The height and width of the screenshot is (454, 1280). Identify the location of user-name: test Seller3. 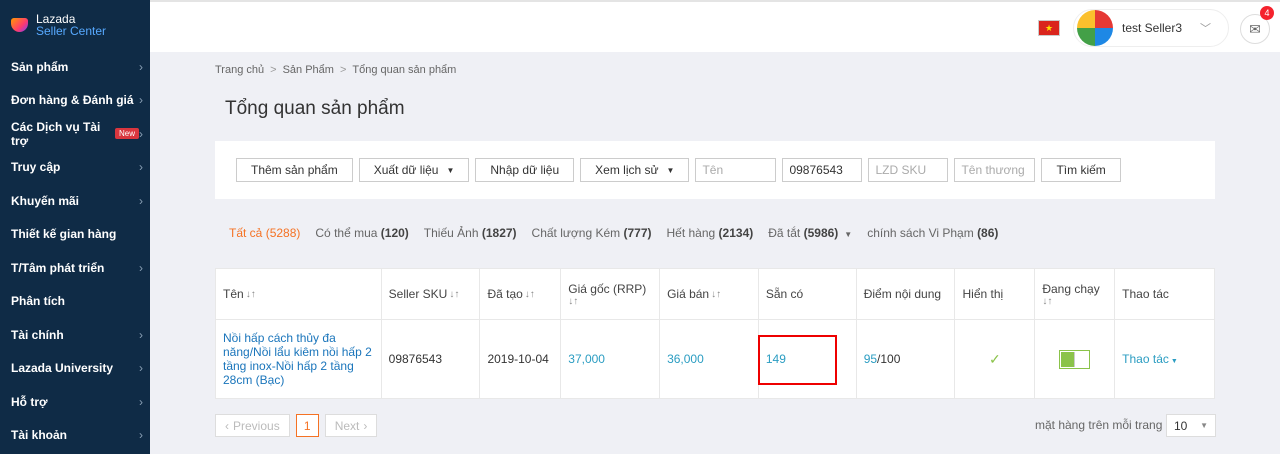
(1152, 28).